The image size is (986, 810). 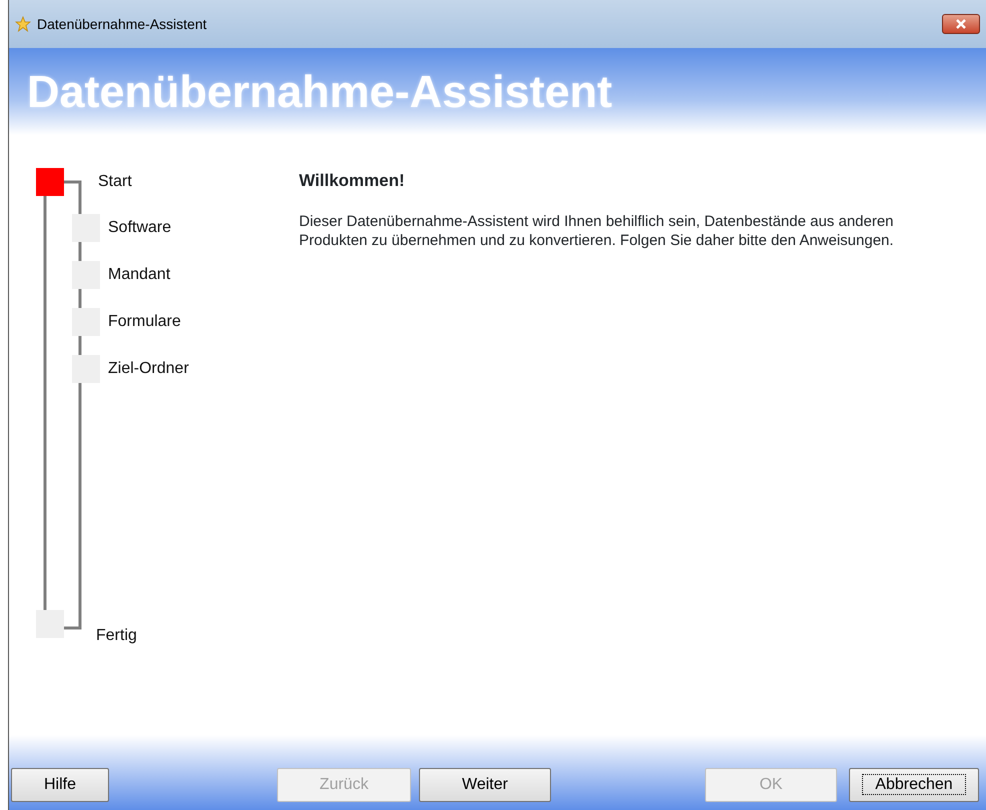 I want to click on page-heading: Willkommen!, so click(x=352, y=181).